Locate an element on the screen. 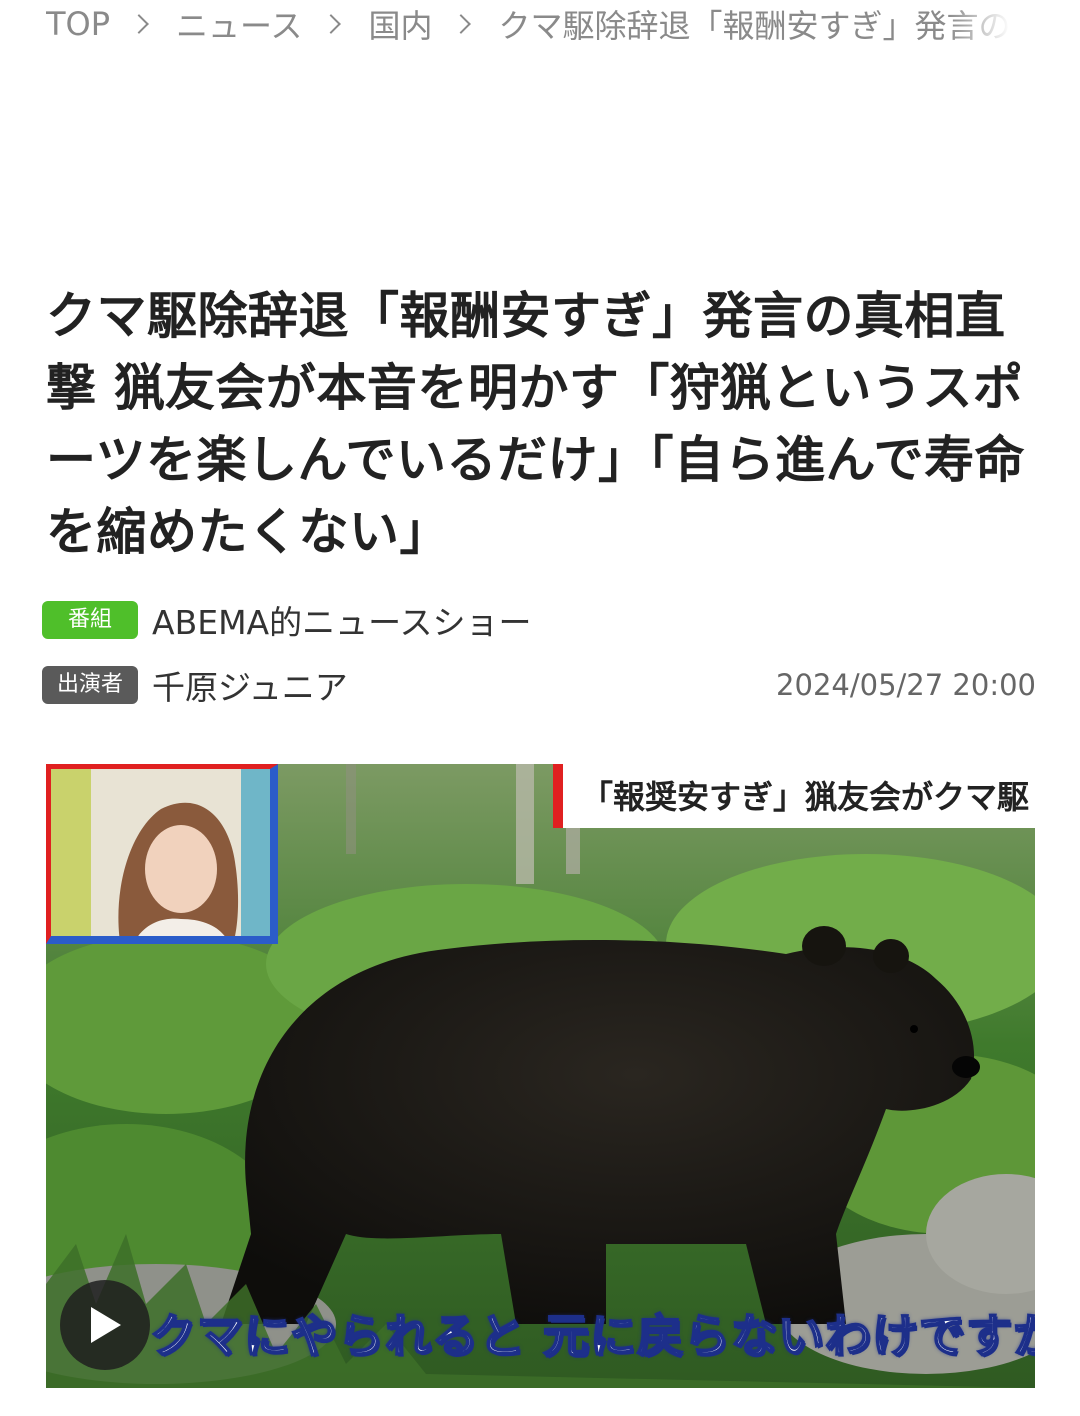  program-name-link: ABEMA的ニュースショー is located at coordinates (341, 620).